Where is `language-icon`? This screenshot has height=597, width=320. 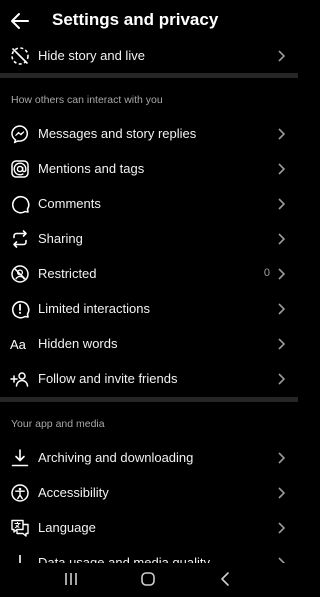 language-icon is located at coordinates (20, 528).